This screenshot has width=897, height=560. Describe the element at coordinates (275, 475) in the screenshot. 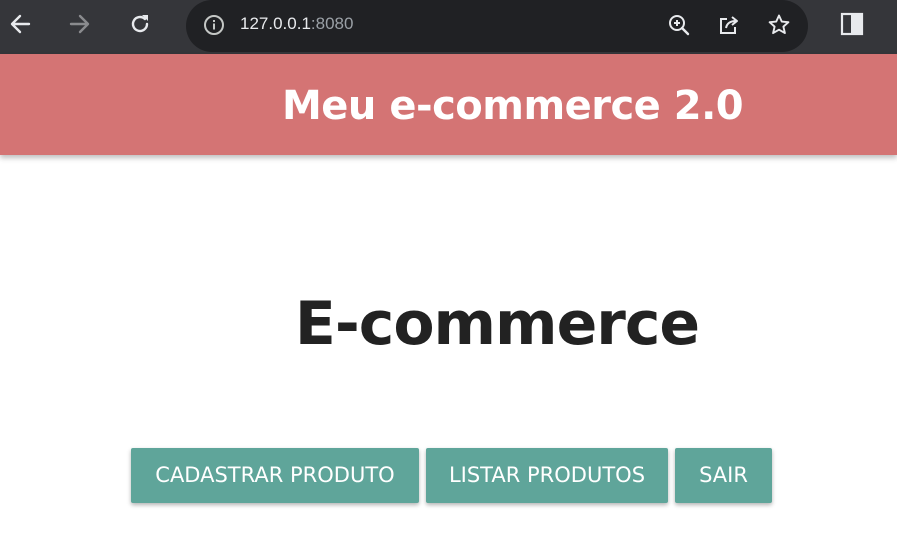

I see `cadastrar-produto-button: CADASTRAR PRODUTO` at that location.